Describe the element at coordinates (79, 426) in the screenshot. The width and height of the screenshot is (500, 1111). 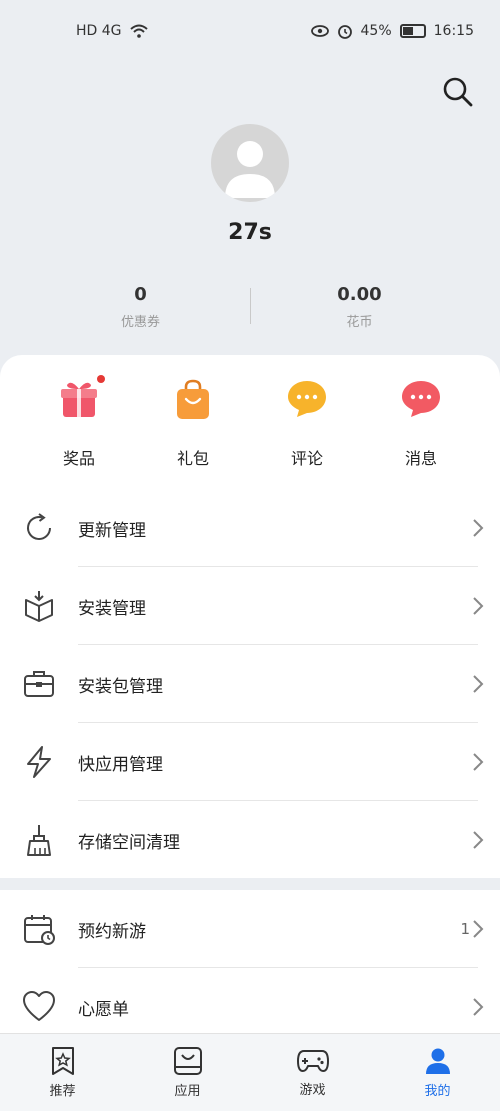
I see `quick-action-prizes: 奖品` at that location.